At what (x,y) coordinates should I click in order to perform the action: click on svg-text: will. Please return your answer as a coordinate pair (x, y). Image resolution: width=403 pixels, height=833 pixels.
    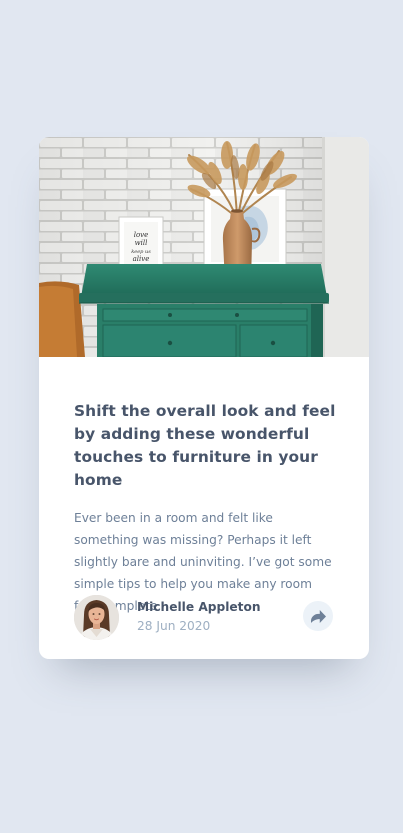
    Looking at the image, I should click on (141, 243).